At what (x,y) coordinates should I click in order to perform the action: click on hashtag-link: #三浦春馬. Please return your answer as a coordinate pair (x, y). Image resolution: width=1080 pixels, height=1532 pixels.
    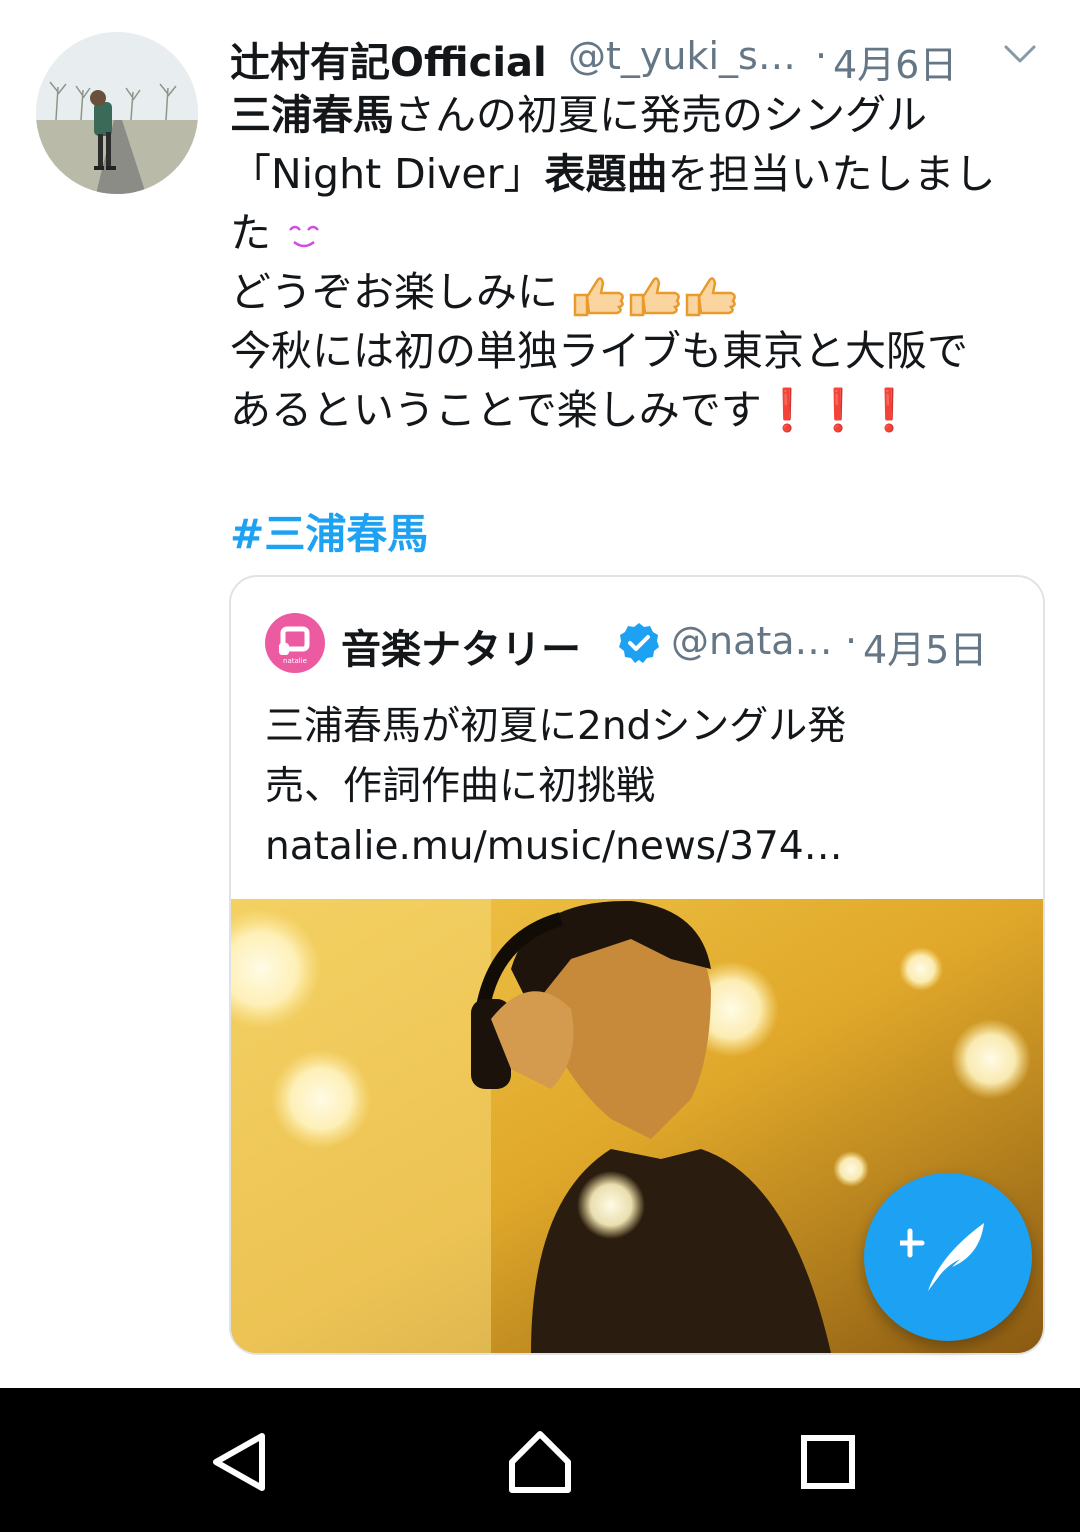
    Looking at the image, I should click on (329, 530).